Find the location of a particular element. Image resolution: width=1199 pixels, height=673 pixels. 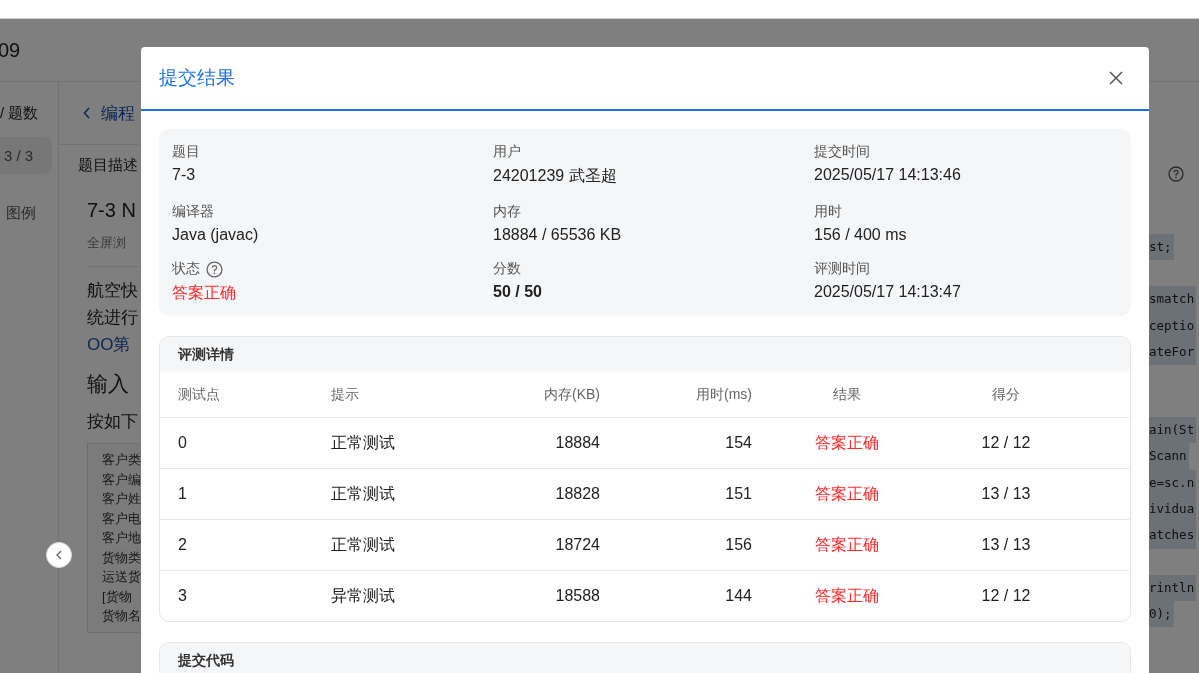

sample-line: 客户类 is located at coordinates (121, 460).